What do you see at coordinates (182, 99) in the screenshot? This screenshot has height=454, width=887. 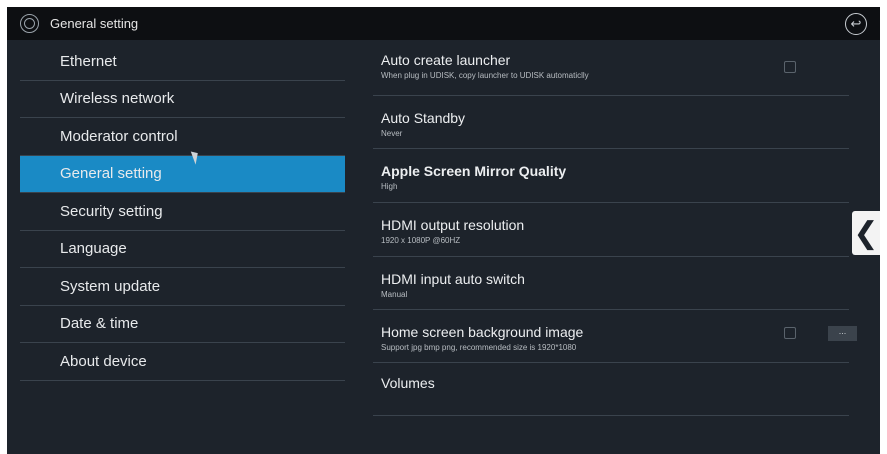 I see `sidebar-item-wireless-network: Wireless network` at bounding box center [182, 99].